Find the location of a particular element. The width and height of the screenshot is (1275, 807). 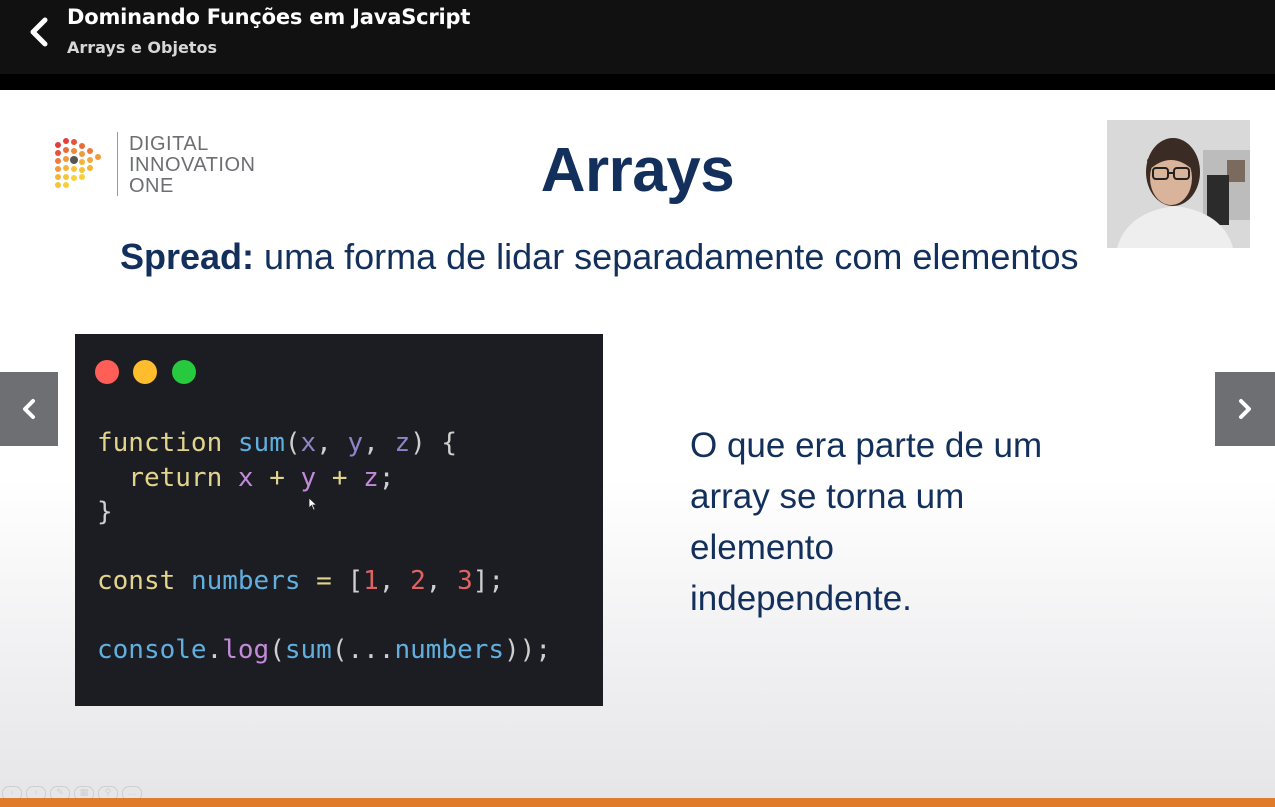

window-minimize-dot is located at coordinates (145, 372).